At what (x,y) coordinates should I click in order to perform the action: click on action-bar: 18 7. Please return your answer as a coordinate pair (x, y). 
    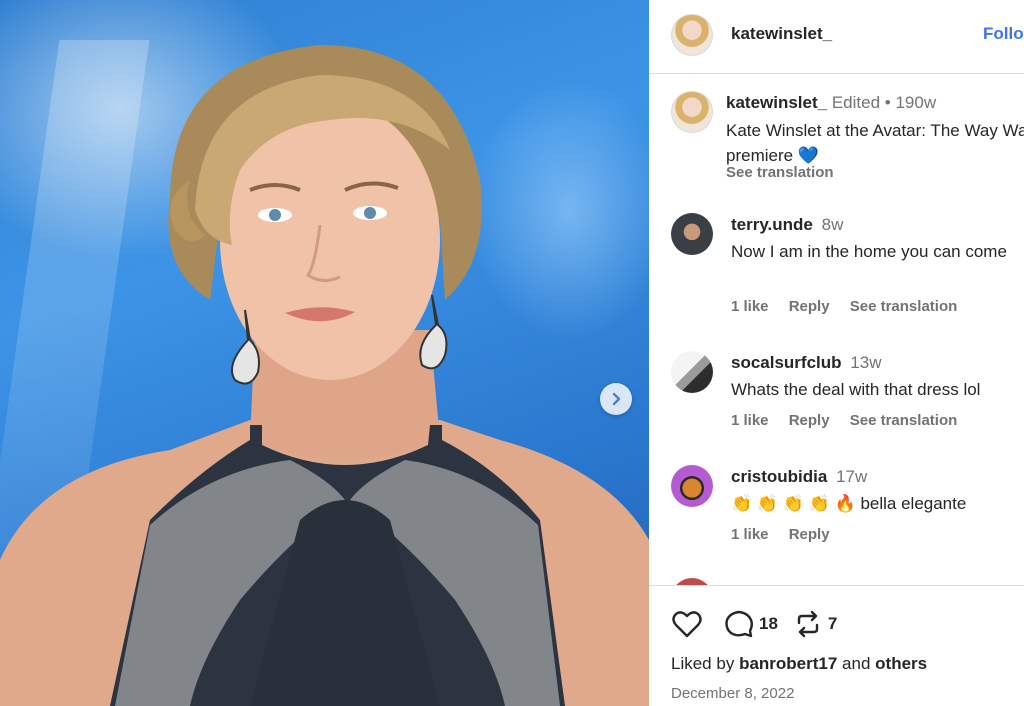
    Looking at the image, I should click on (761, 624).